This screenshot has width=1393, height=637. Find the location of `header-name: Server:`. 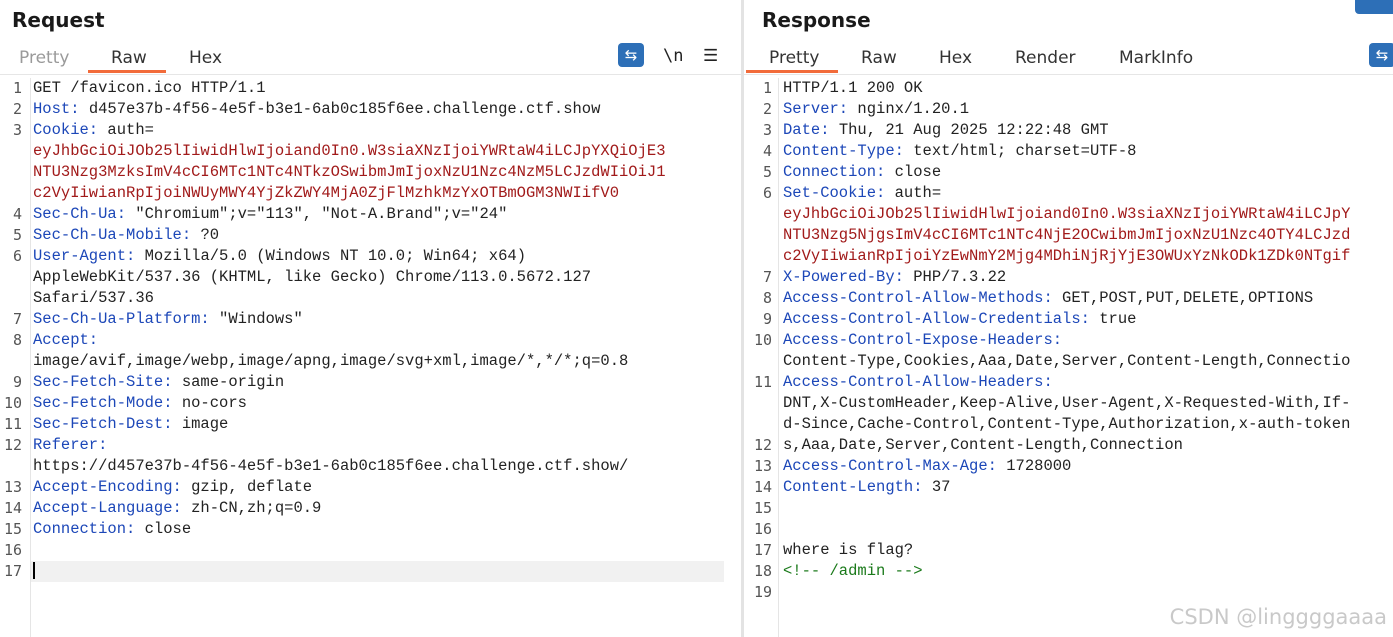

header-name: Server: is located at coordinates (816, 109).